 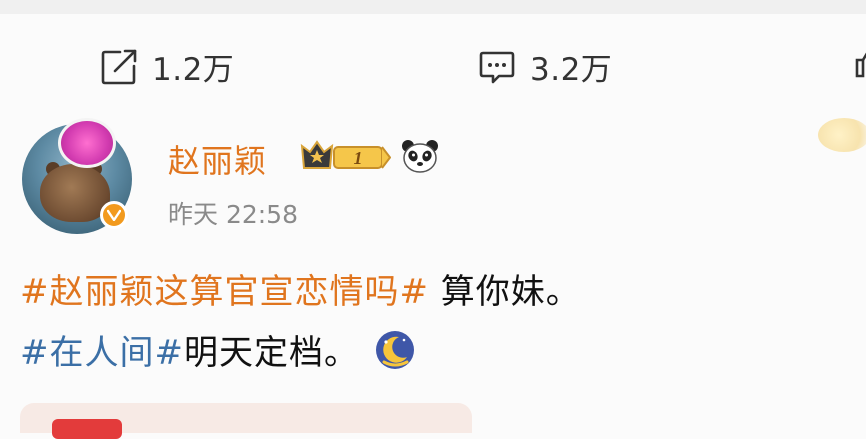 What do you see at coordinates (420, 158) in the screenshot?
I see `panda-icon` at bounding box center [420, 158].